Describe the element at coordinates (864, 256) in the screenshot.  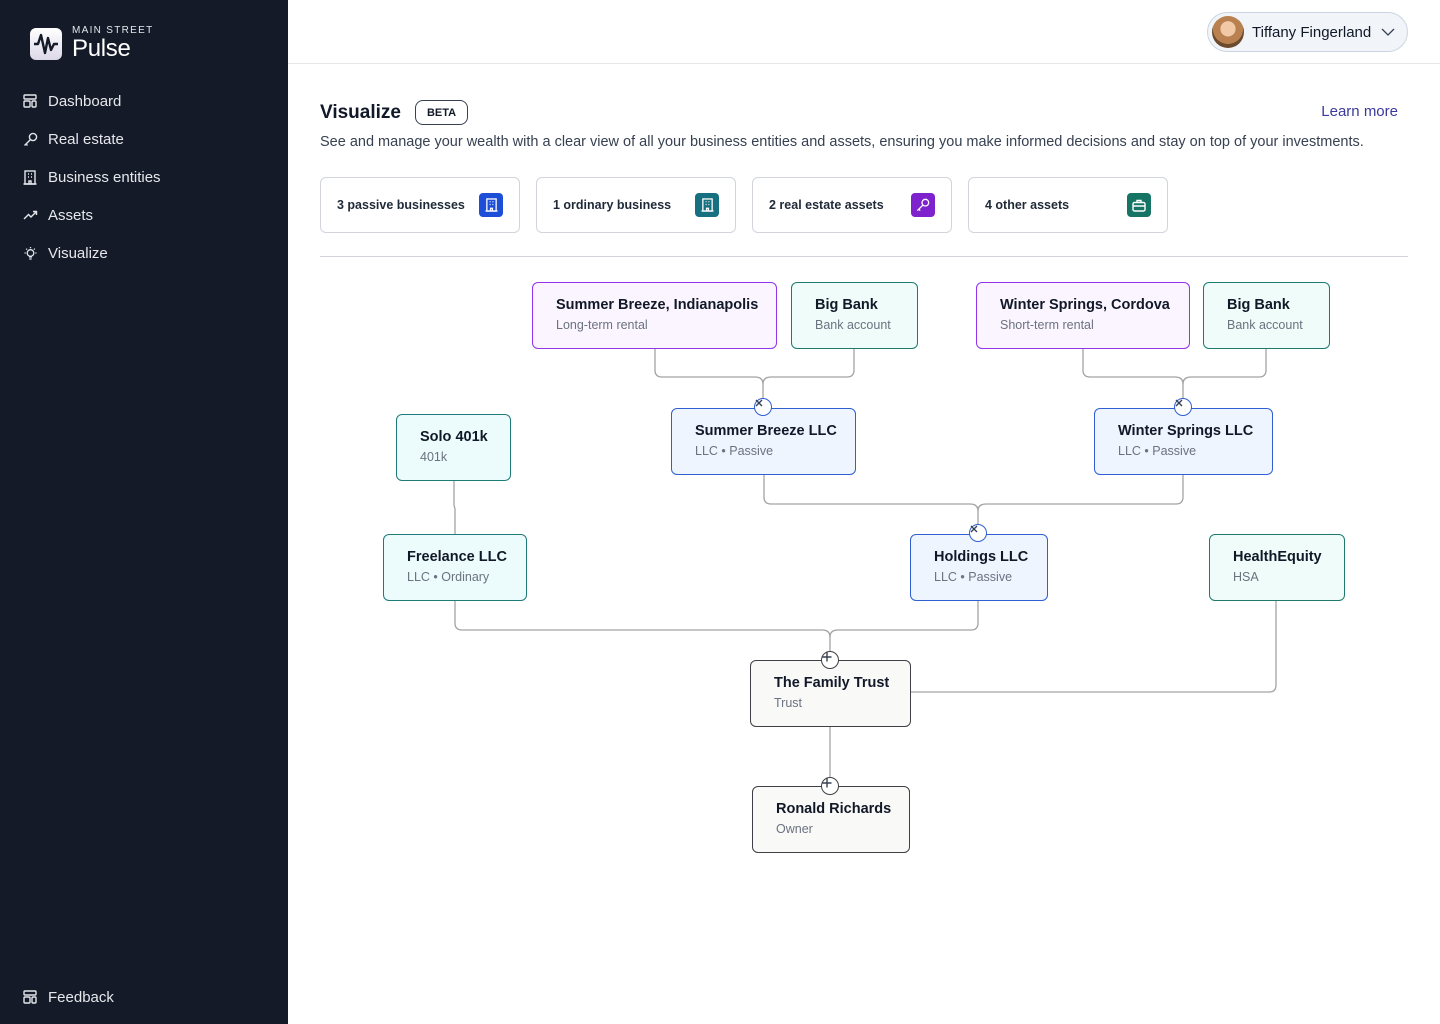
I see `section-divider` at that location.